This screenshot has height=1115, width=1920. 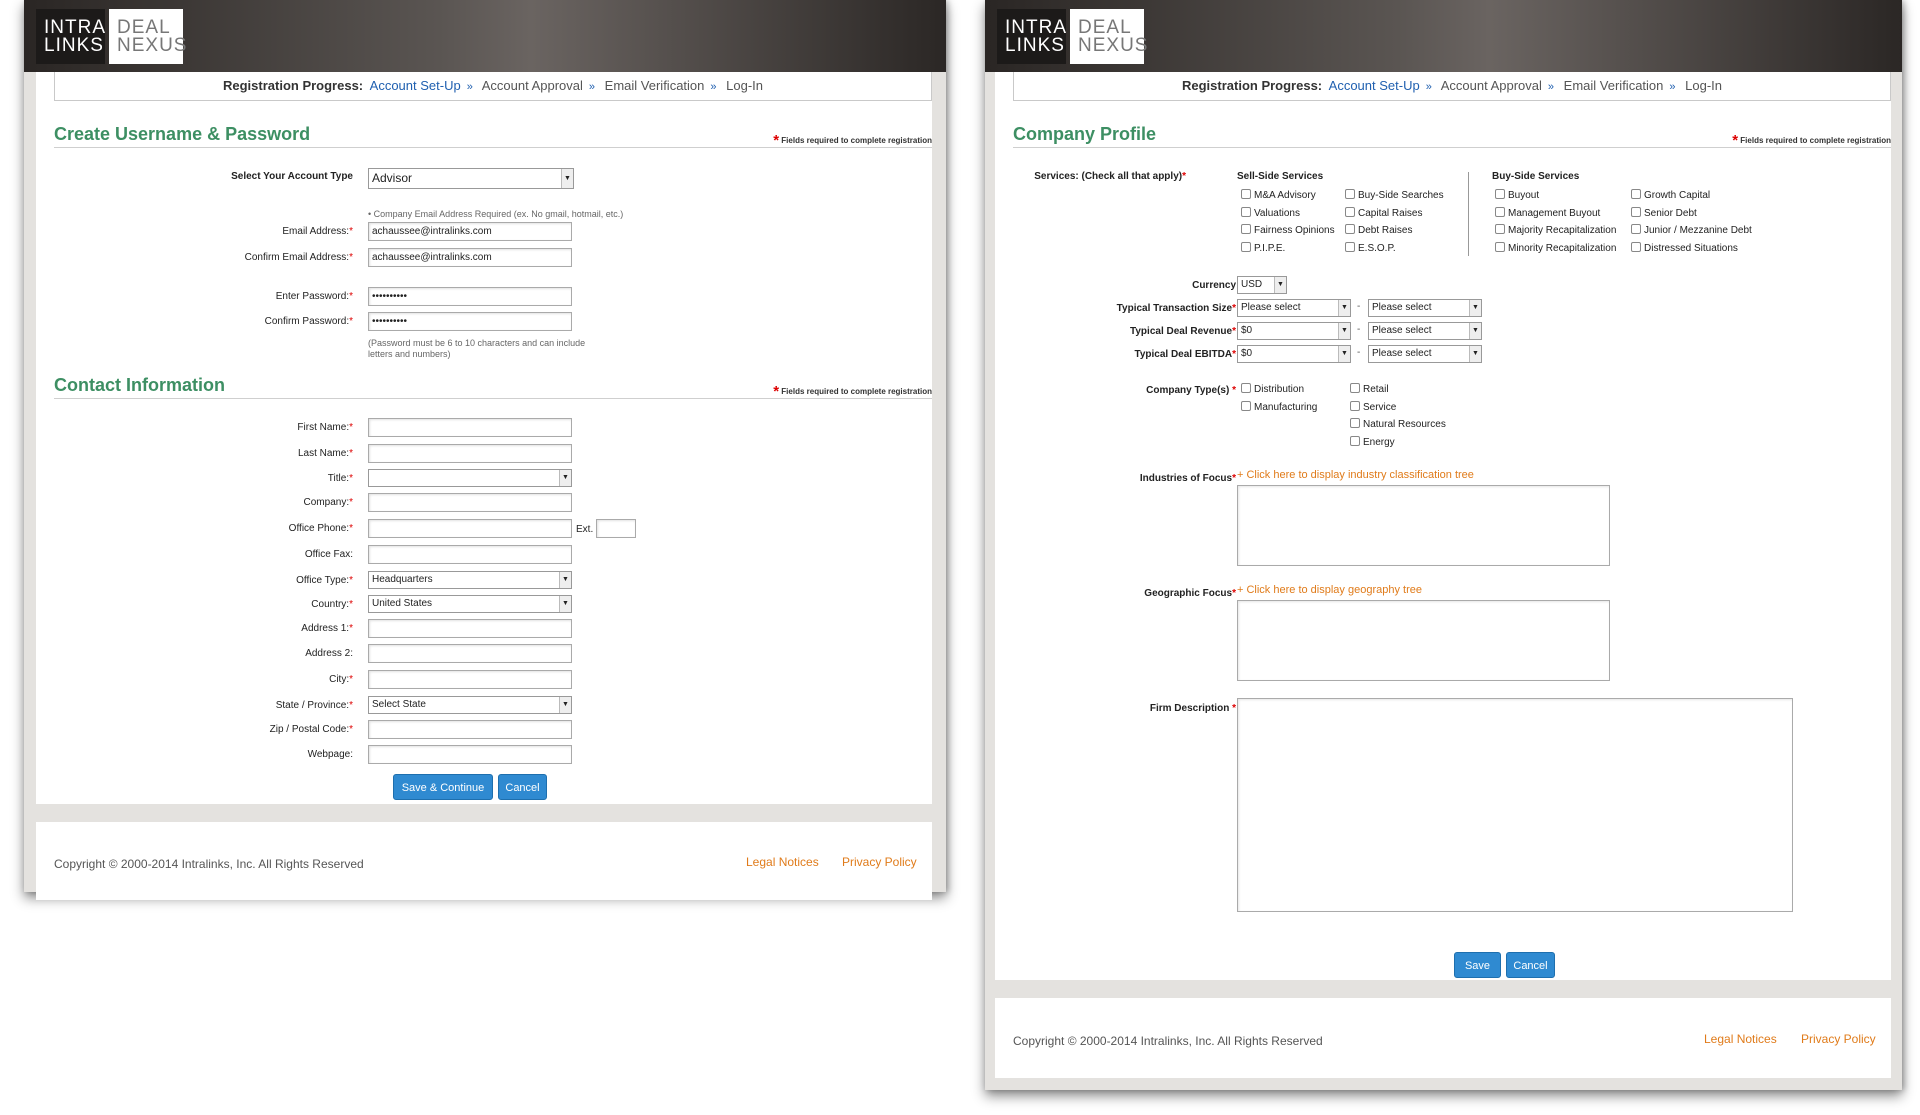 What do you see at coordinates (470, 729) in the screenshot?
I see `zip-input` at bounding box center [470, 729].